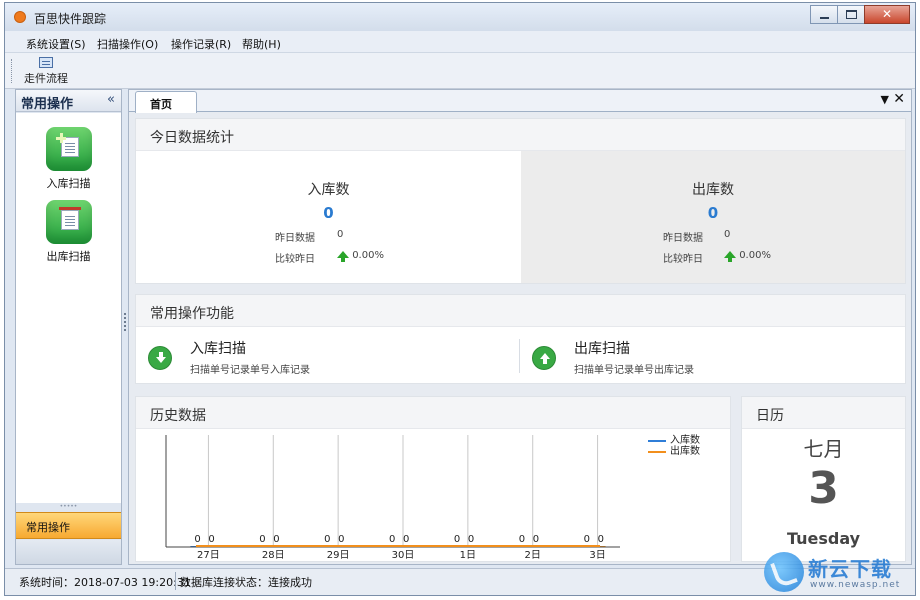 The image size is (920, 600). I want to click on function-title: 入库扫描, so click(218, 349).